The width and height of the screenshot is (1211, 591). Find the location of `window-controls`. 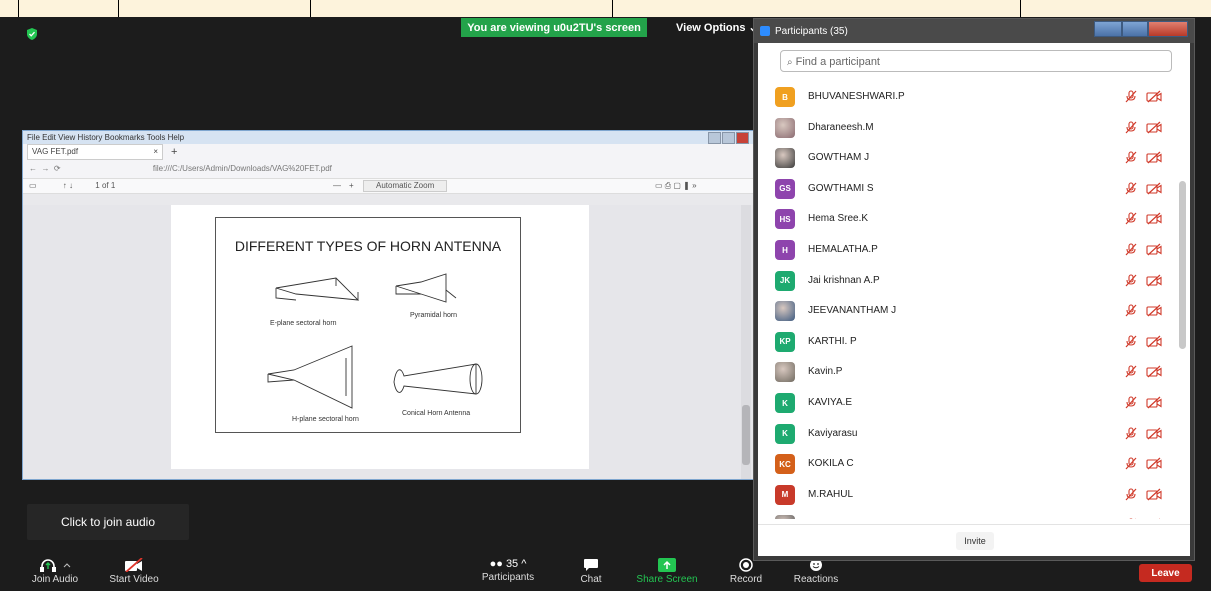

window-controls is located at coordinates (1141, 29).